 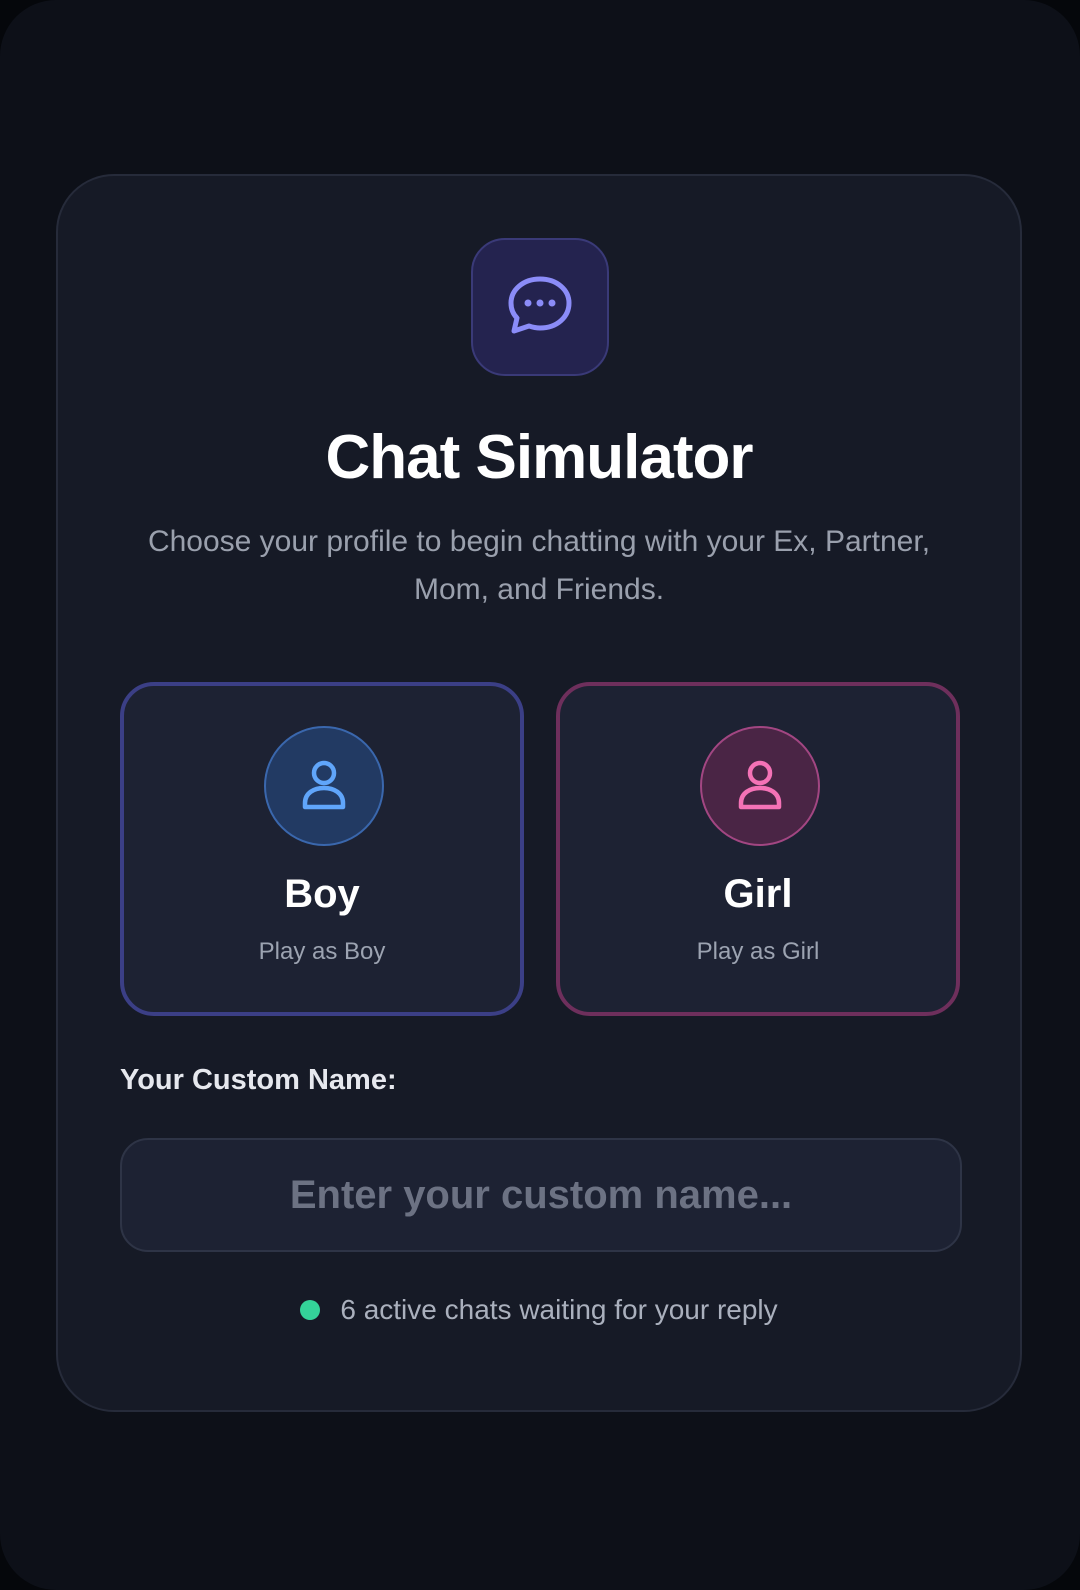 I want to click on profile-name-boy: Boy, so click(x=322, y=894).